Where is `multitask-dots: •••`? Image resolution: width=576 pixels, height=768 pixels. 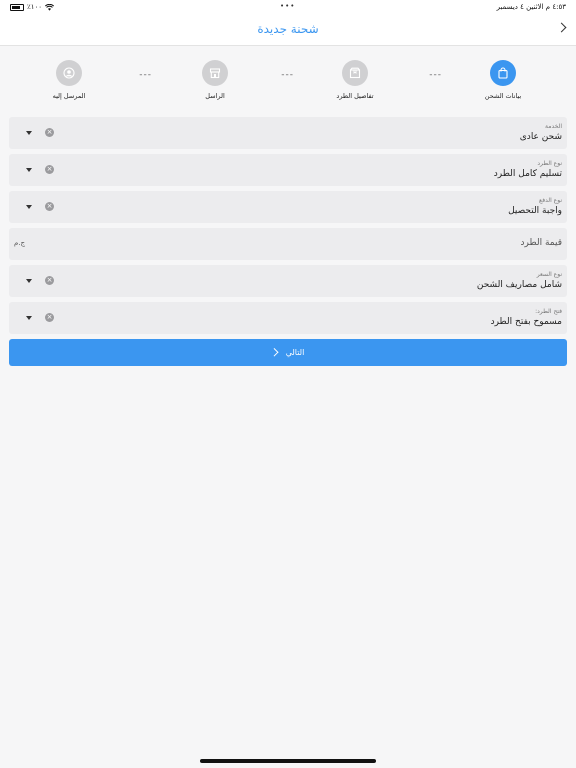
multitask-dots: ••• is located at coordinates (287, 6).